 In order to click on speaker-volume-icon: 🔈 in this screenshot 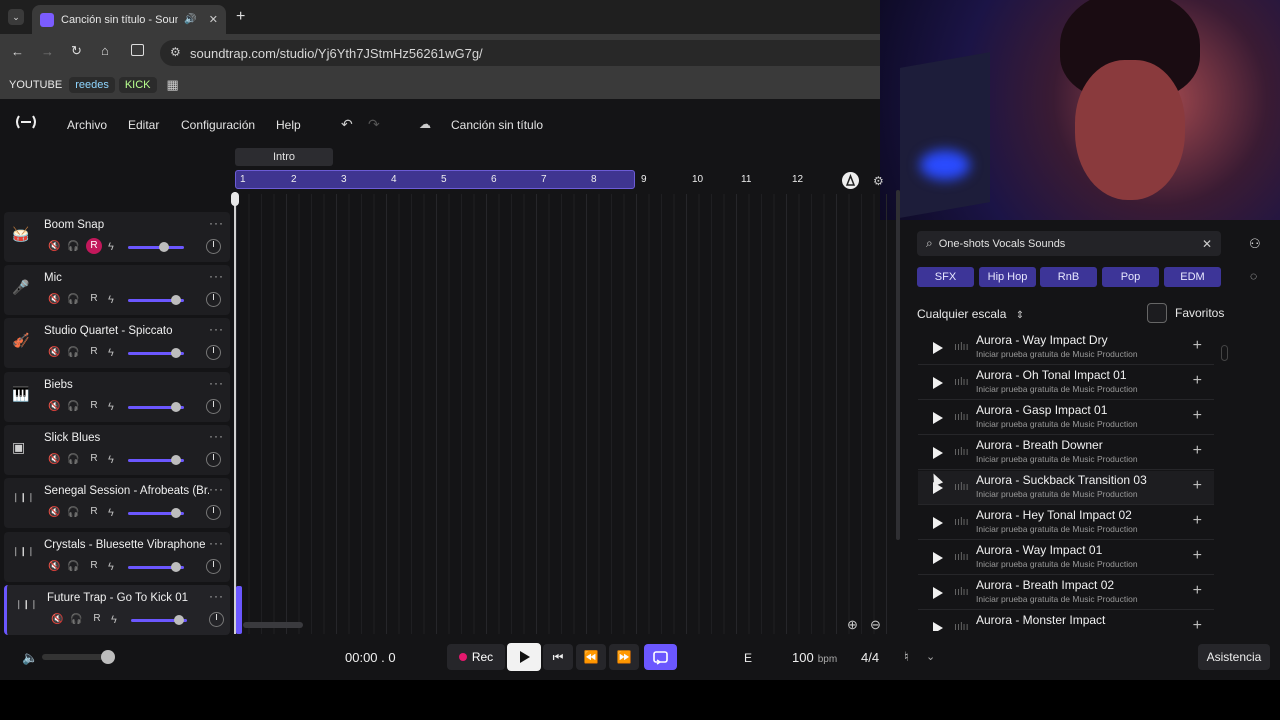, I will do `click(30, 658)`.